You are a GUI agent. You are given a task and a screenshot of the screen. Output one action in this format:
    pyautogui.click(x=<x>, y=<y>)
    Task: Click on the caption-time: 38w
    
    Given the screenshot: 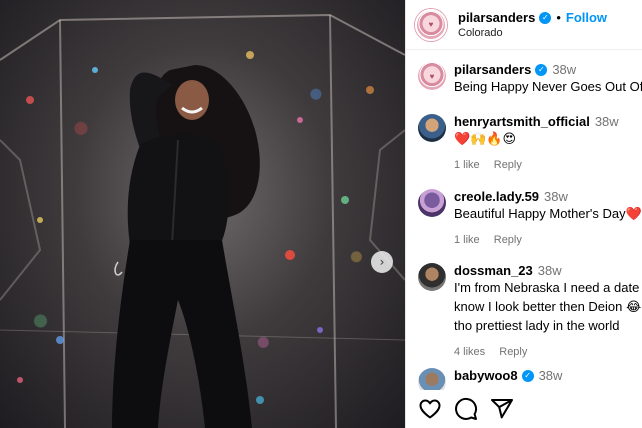 What is the action you would take?
    pyautogui.click(x=564, y=69)
    